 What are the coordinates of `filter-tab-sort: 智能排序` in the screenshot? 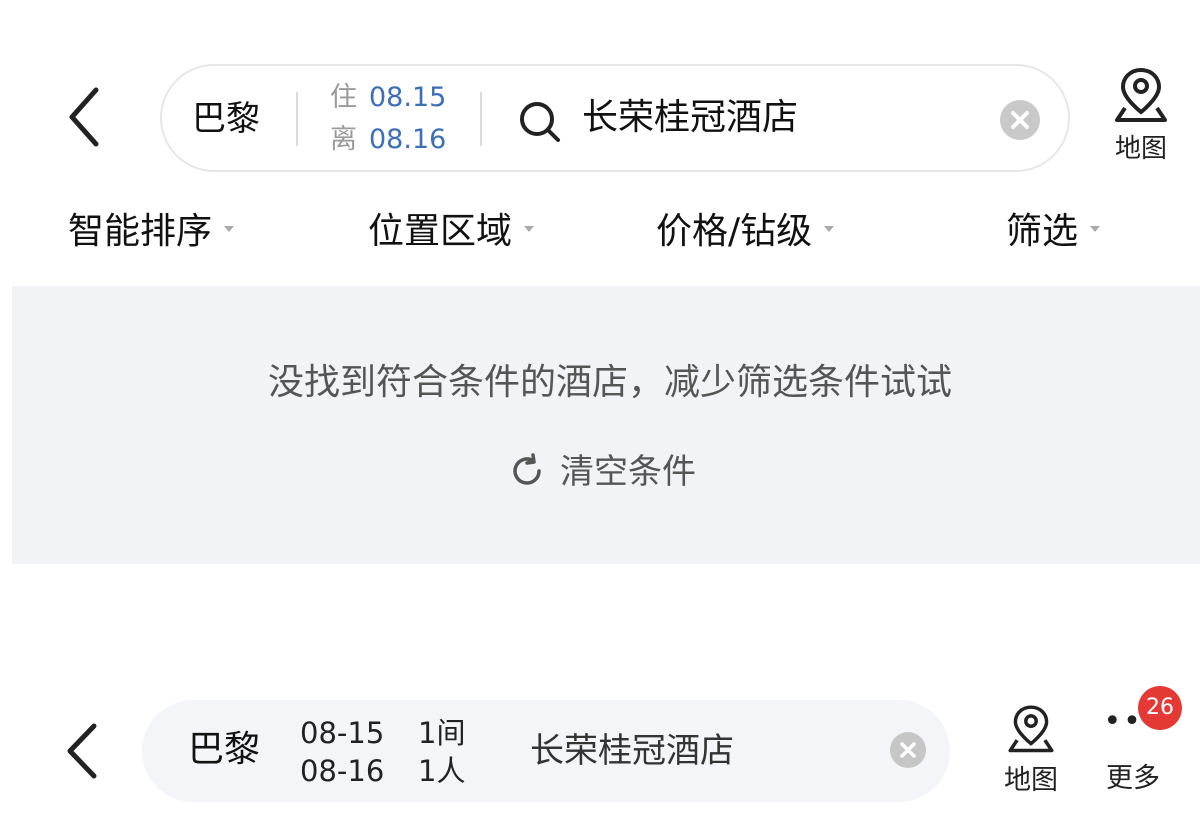 It's located at (151, 232).